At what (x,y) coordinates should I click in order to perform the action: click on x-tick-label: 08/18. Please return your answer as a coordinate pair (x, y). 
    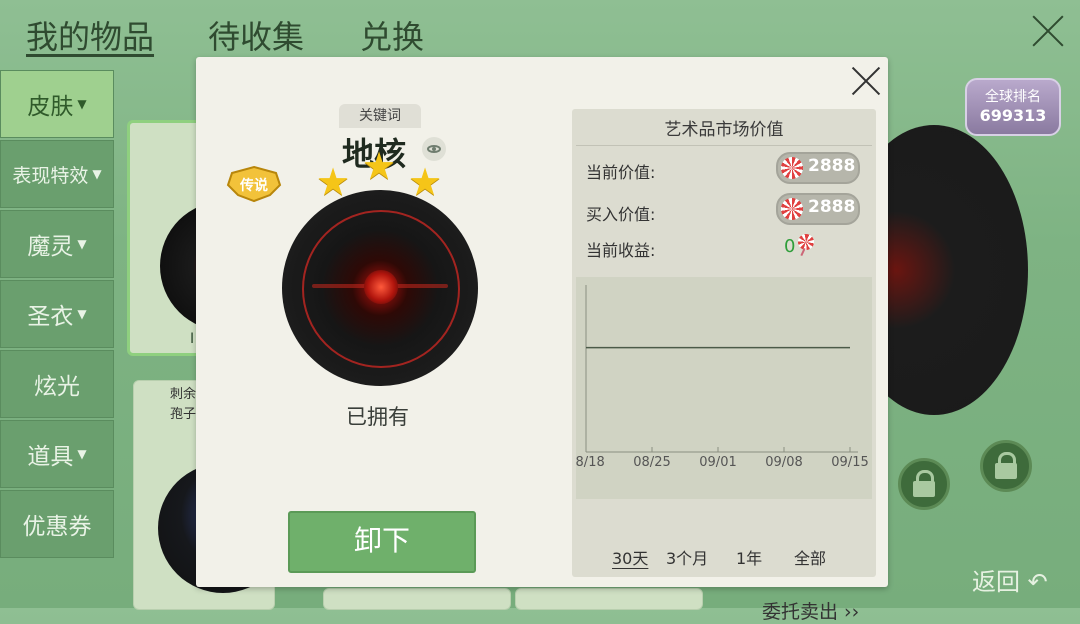
    Looking at the image, I should click on (590, 462).